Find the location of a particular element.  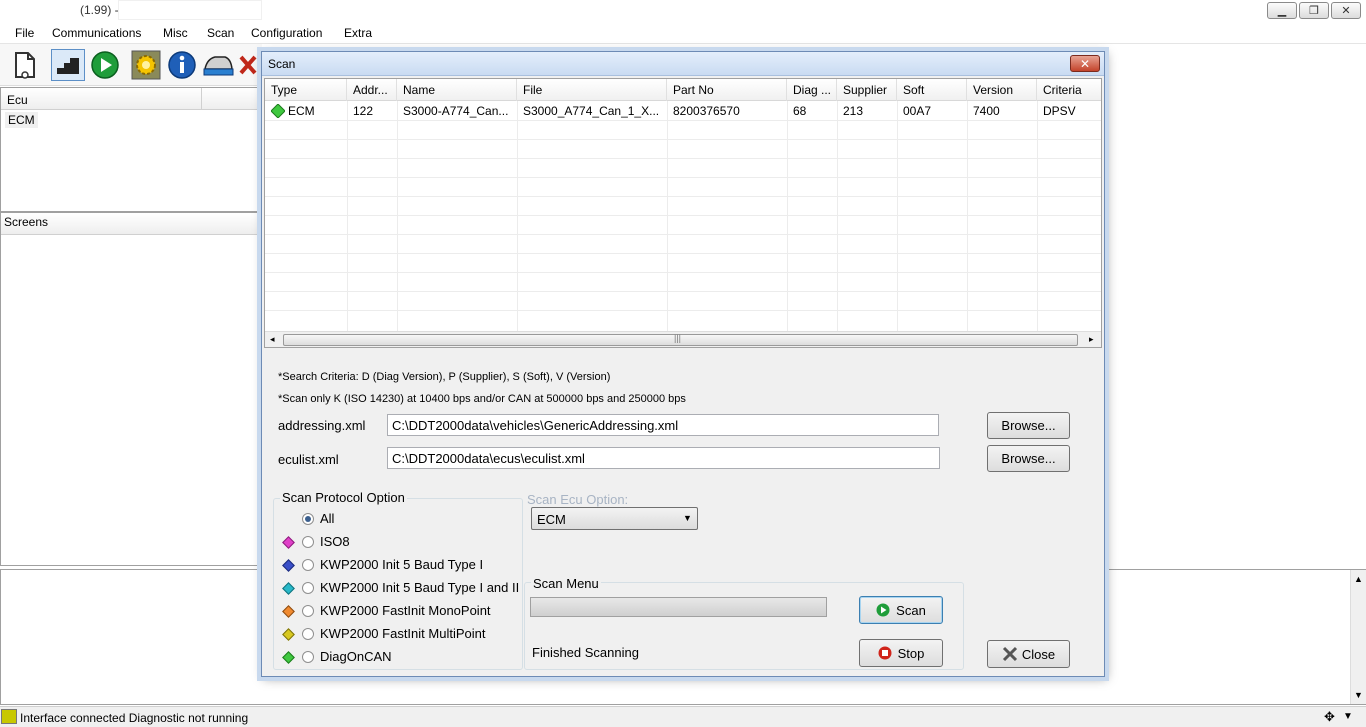

orange-diamond-icon is located at coordinates (288, 611).